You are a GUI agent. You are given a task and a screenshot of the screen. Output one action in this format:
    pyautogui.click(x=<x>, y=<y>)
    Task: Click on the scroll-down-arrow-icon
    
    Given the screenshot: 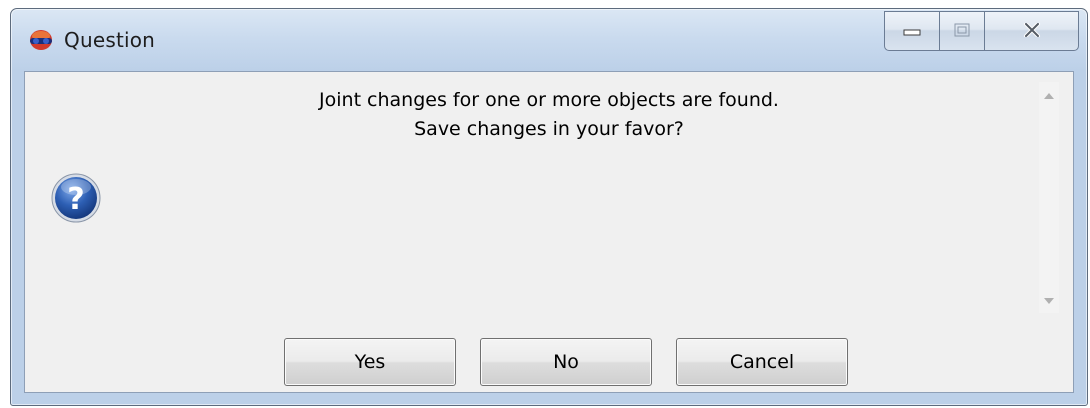 What is the action you would take?
    pyautogui.click(x=1049, y=301)
    